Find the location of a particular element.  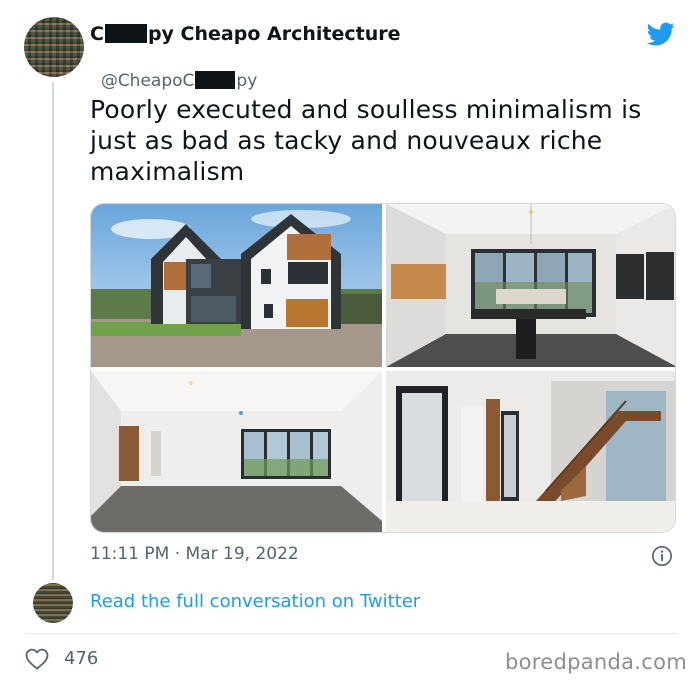

author-handle: @CheapoC py is located at coordinates (173, 71).